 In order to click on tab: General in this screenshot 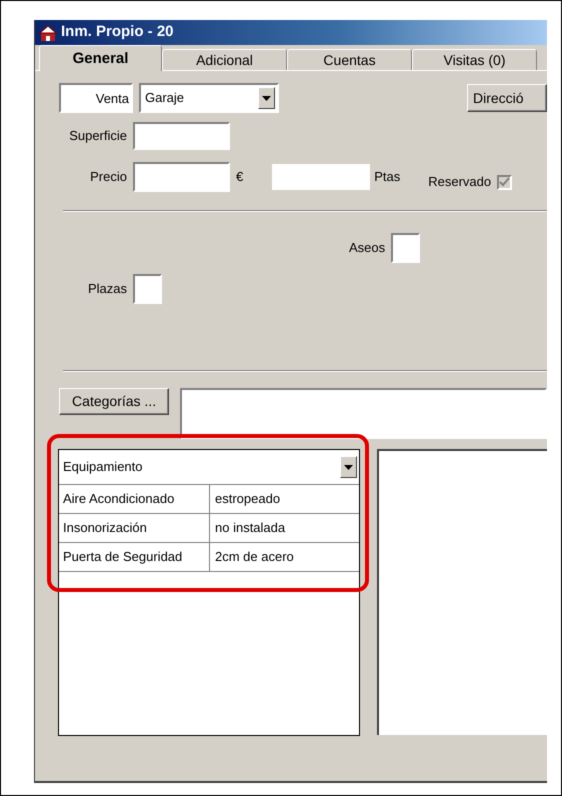, I will do `click(100, 58)`.